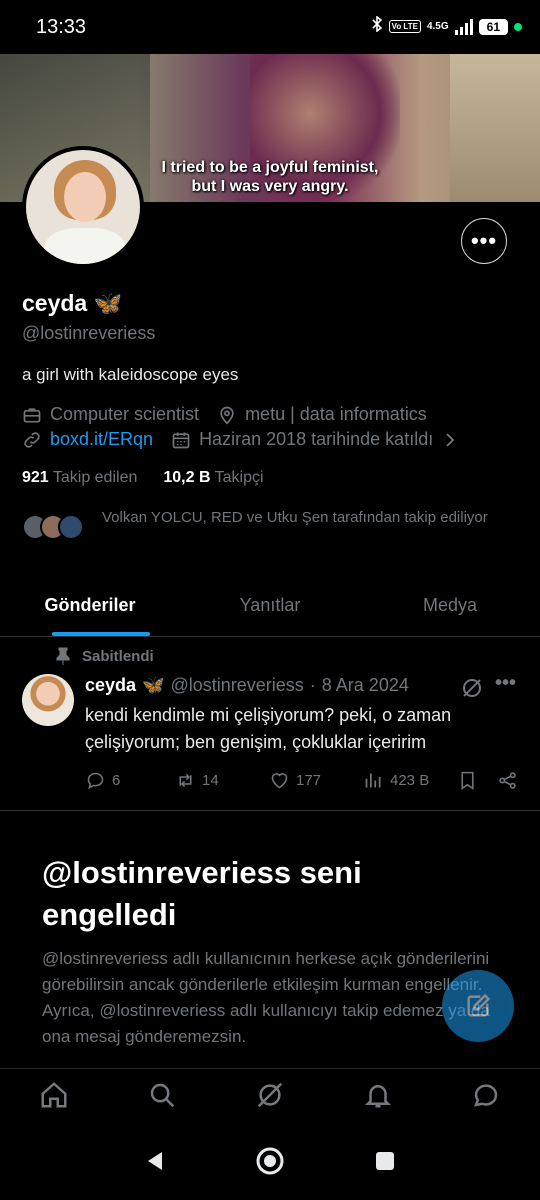 This screenshot has width=540, height=1200. I want to click on nav-grok, so click(270, 1097).